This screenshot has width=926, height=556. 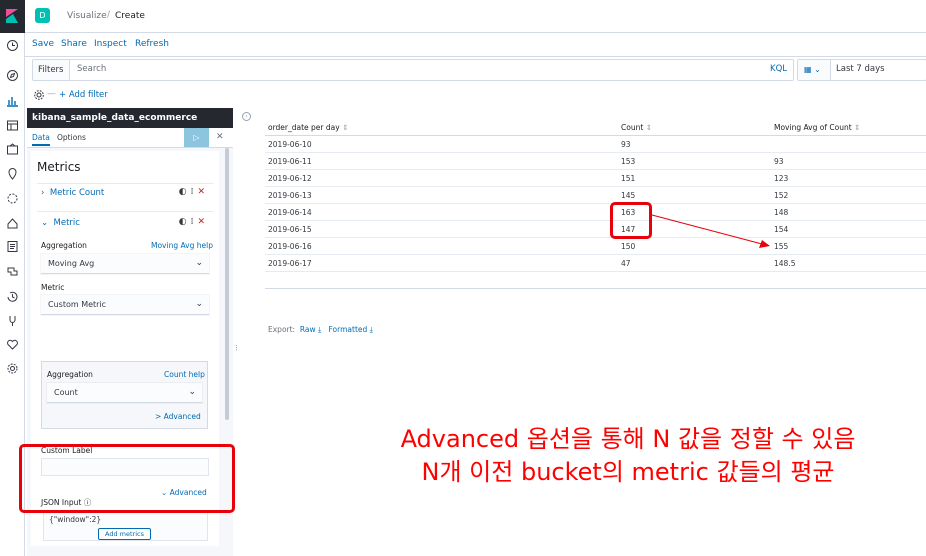 What do you see at coordinates (628, 472) in the screenshot?
I see `annotation-line-2: N개 이전 bucket의 metric 값들의 평균` at bounding box center [628, 472].